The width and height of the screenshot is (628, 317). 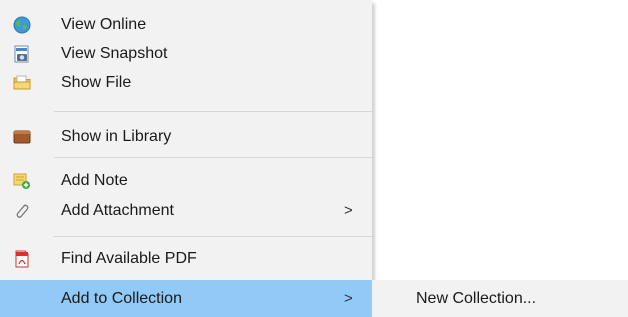 What do you see at coordinates (22, 181) in the screenshot?
I see `note-add-icon` at bounding box center [22, 181].